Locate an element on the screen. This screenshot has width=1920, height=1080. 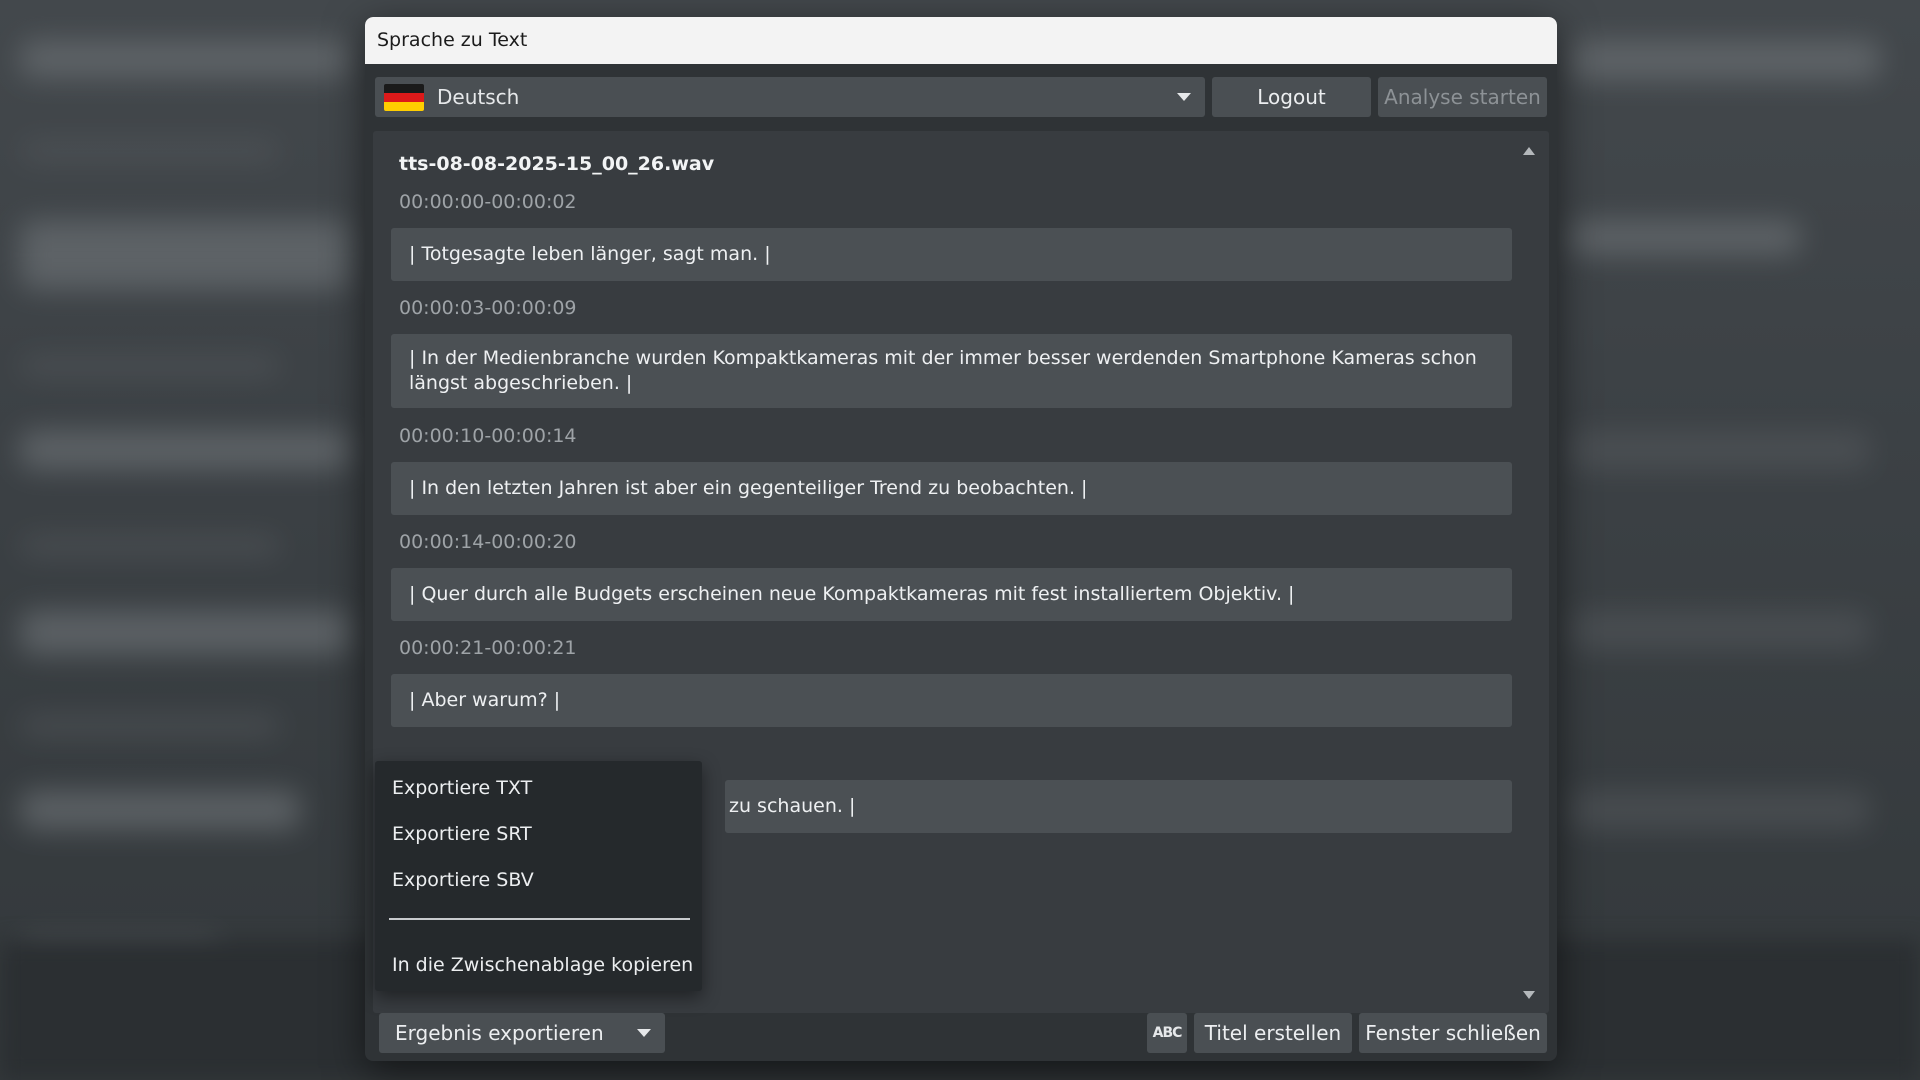
menu-item-export-txt: Exportiere TXT is located at coordinates (462, 788).